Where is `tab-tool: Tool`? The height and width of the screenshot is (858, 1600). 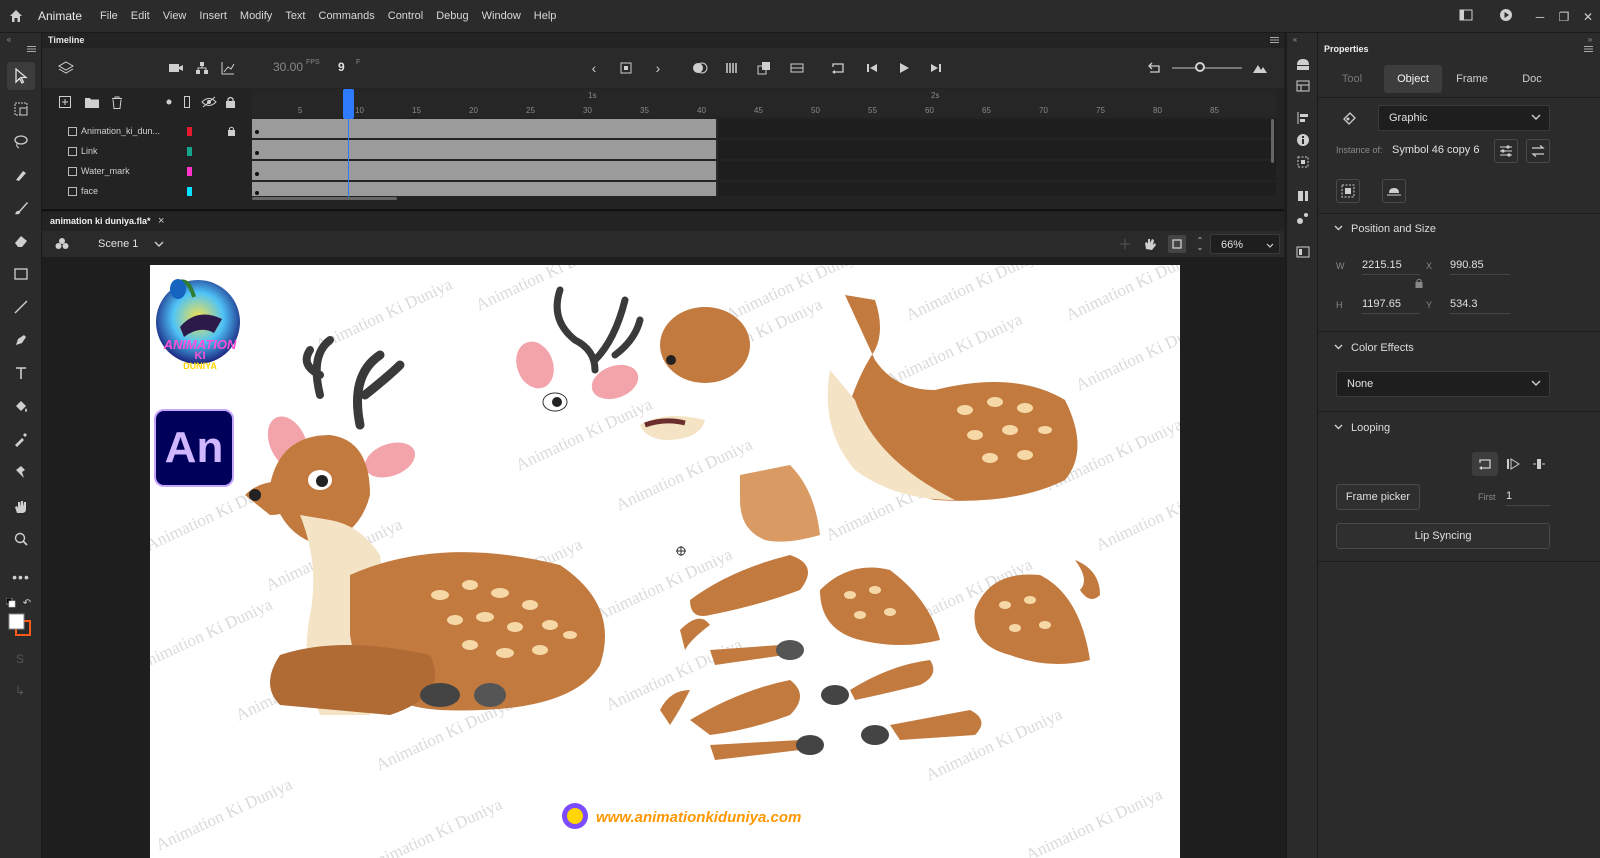
tab-tool: Tool is located at coordinates (1352, 79).